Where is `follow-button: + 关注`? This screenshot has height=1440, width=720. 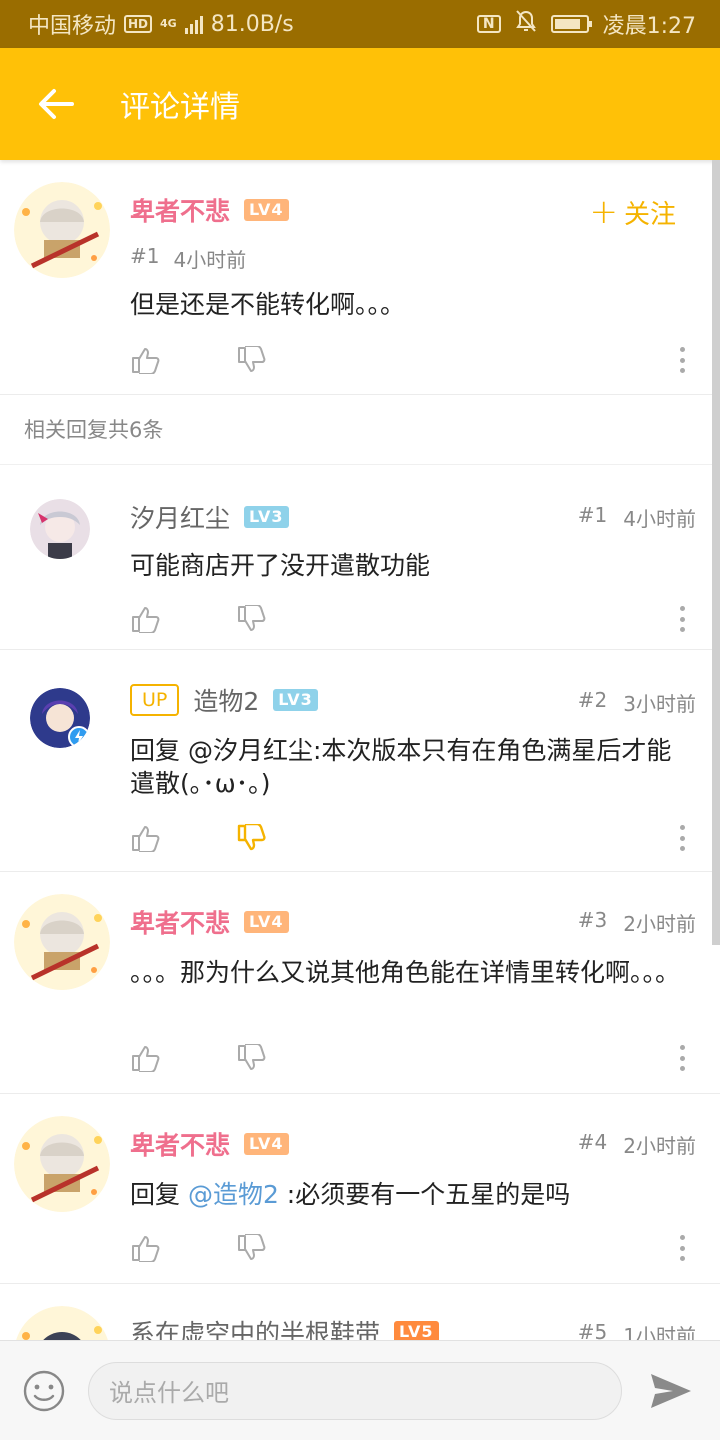
follow-button: + 关注 is located at coordinates (632, 212).